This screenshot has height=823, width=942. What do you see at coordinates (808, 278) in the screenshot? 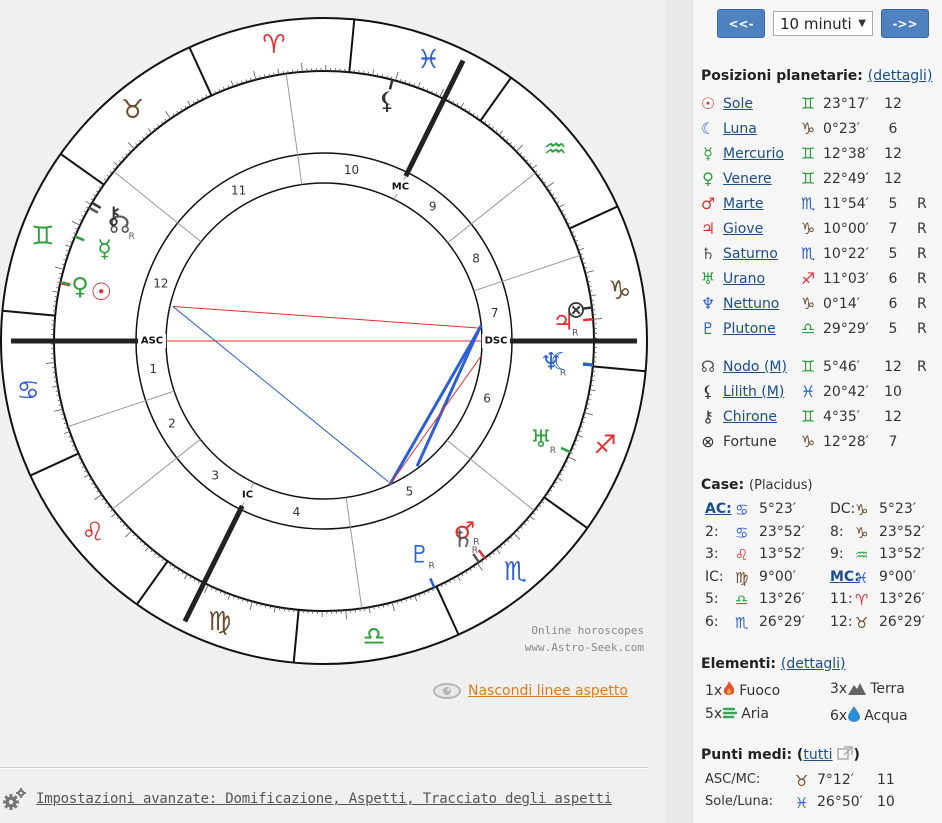
I see `zodiac-sign-icon: ♐` at bounding box center [808, 278].